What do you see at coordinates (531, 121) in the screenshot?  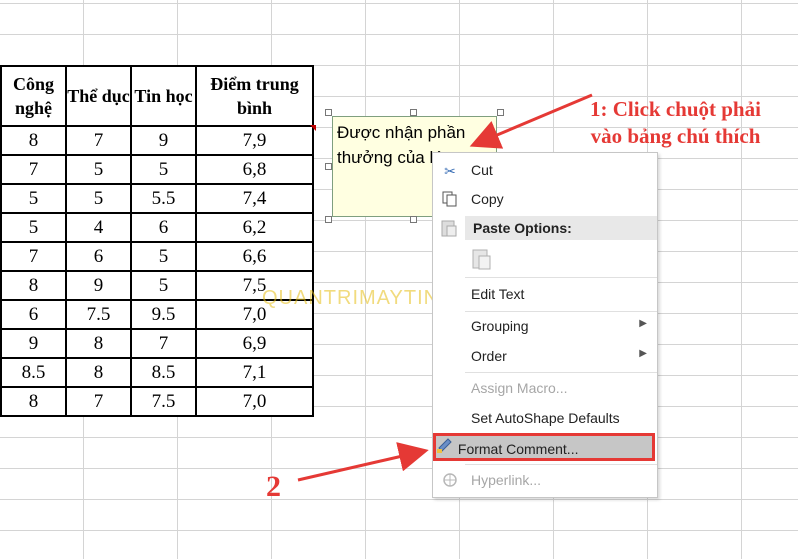 I see `step1-arrow` at bounding box center [531, 121].